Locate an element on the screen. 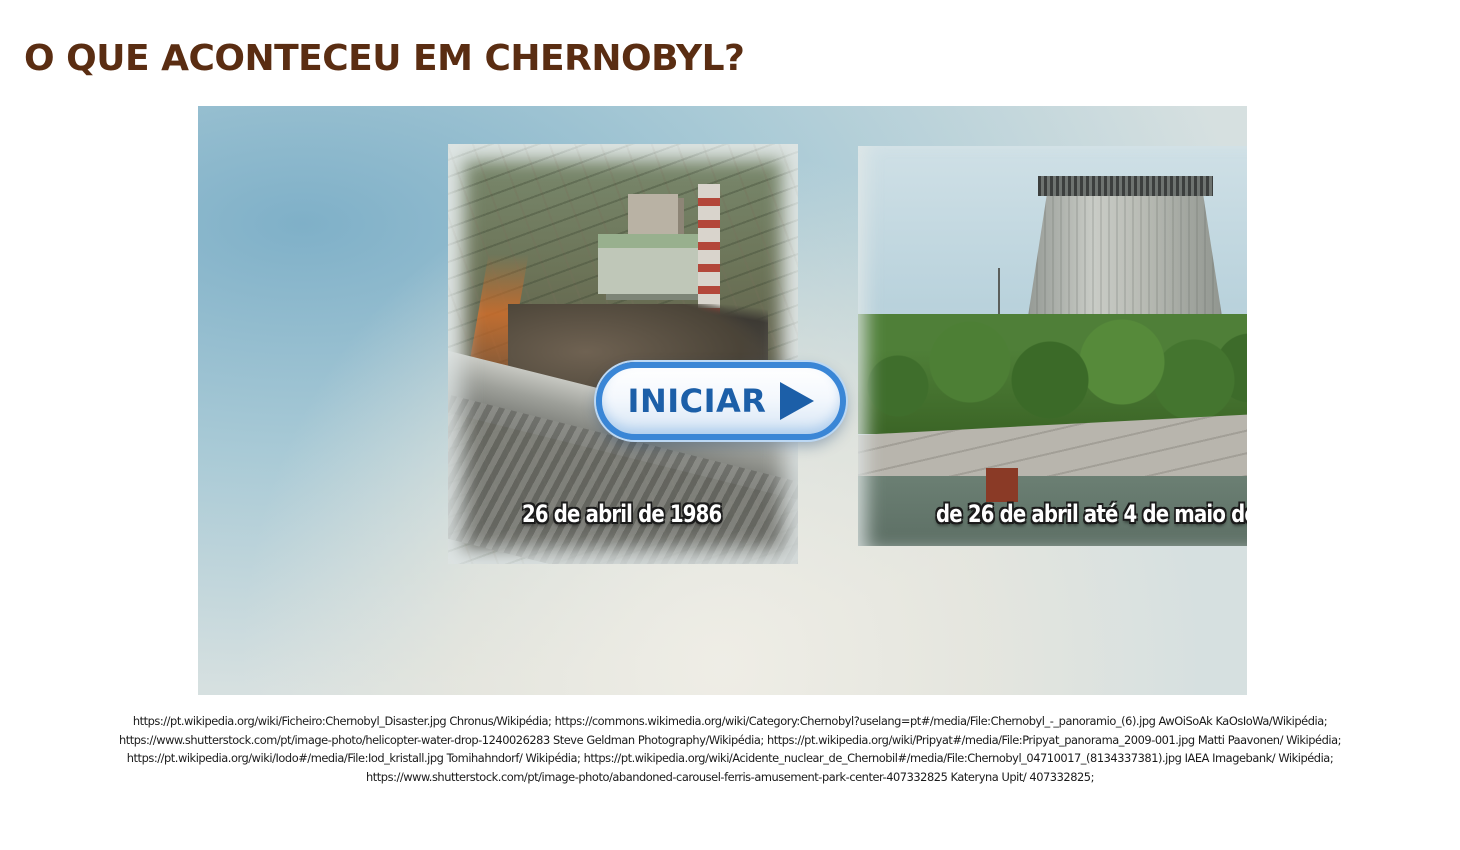  start-button: INICIAR is located at coordinates (721, 401).